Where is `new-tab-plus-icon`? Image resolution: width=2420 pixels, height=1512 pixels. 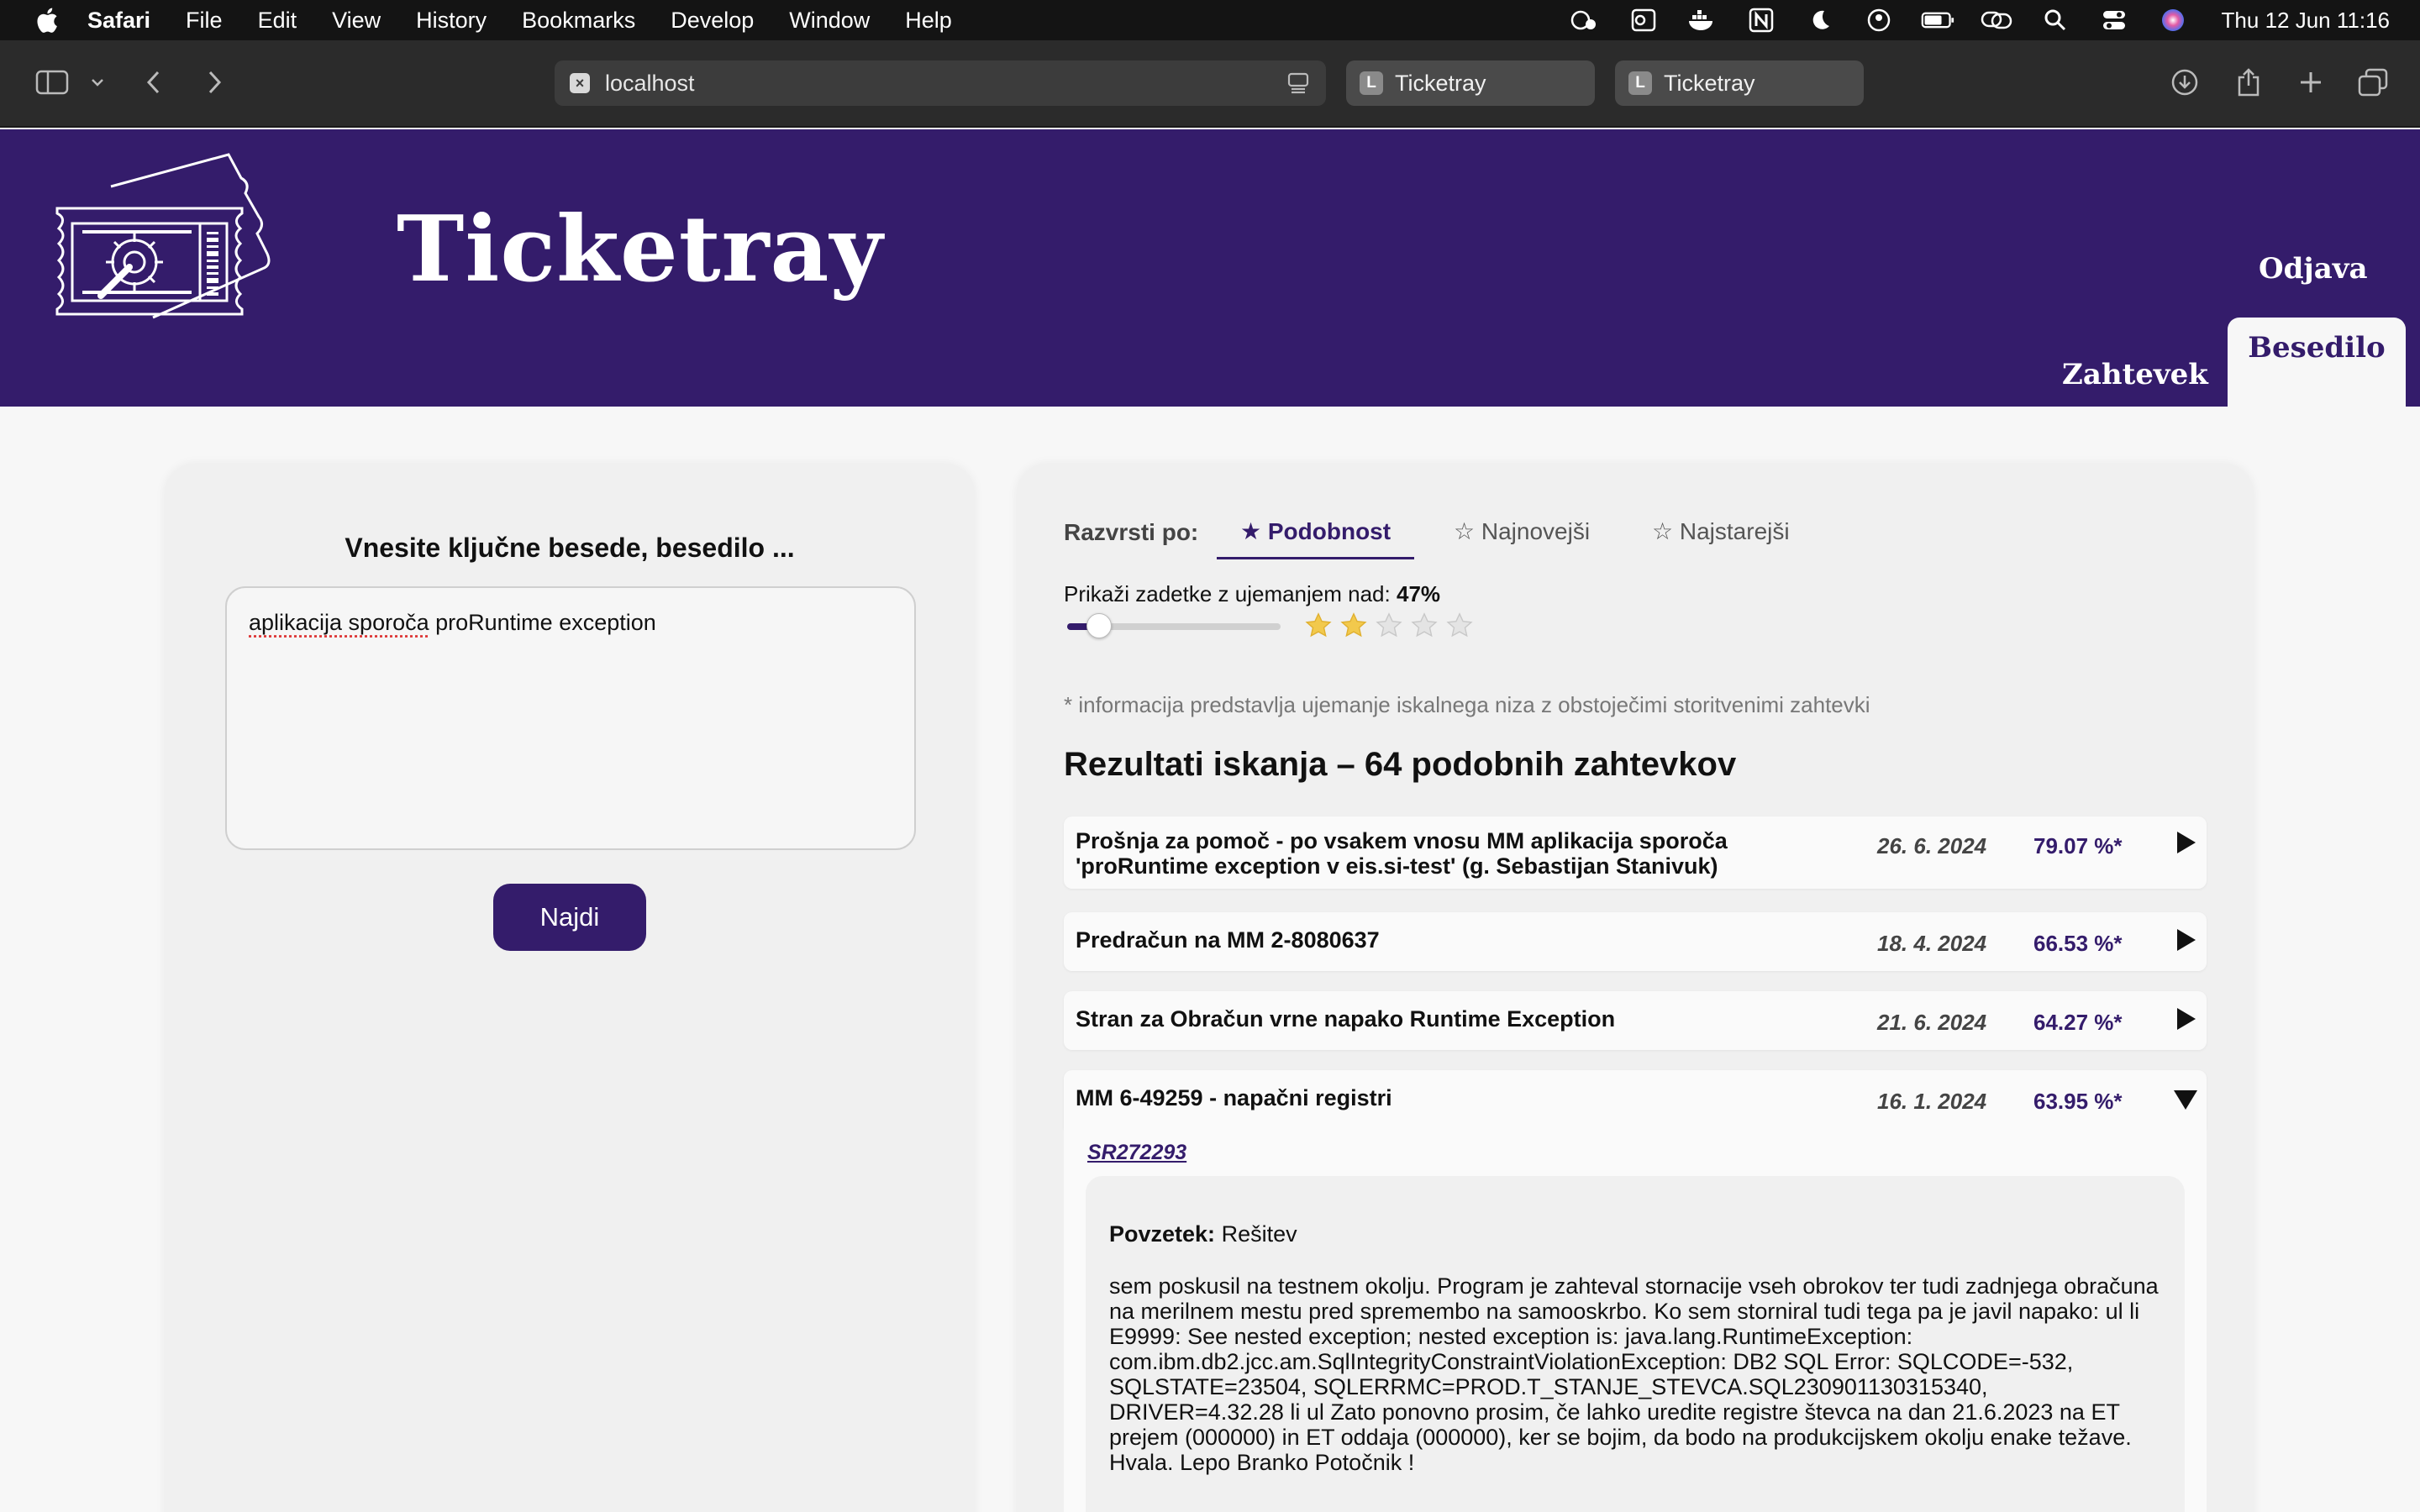 new-tab-plus-icon is located at coordinates (2311, 82).